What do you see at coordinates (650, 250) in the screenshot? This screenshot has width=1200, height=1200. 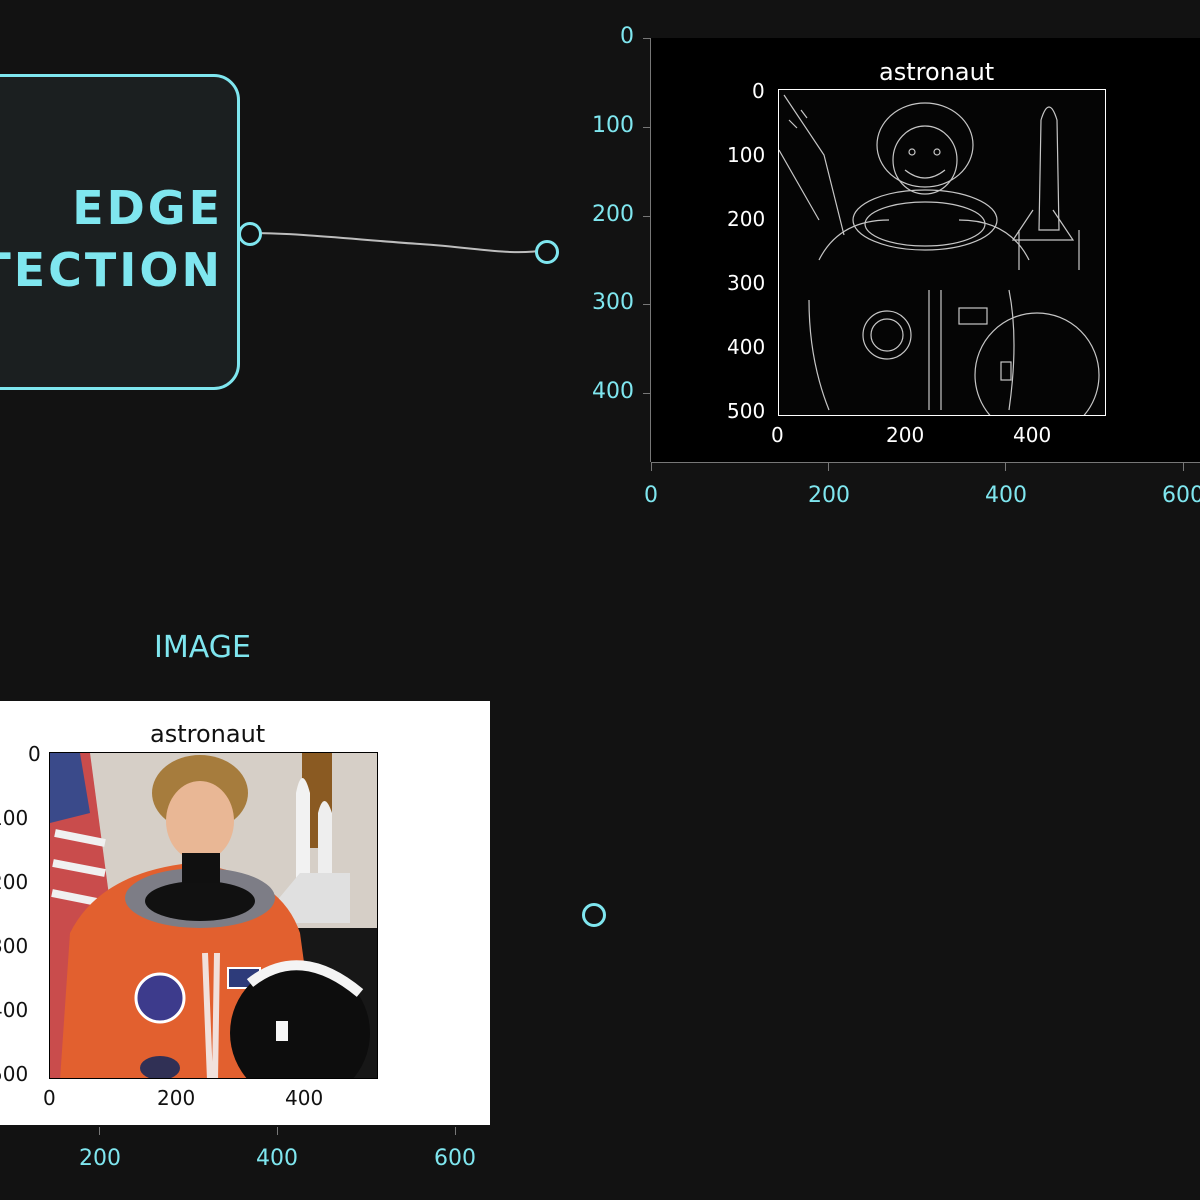 I see `edge-y-axis` at bounding box center [650, 250].